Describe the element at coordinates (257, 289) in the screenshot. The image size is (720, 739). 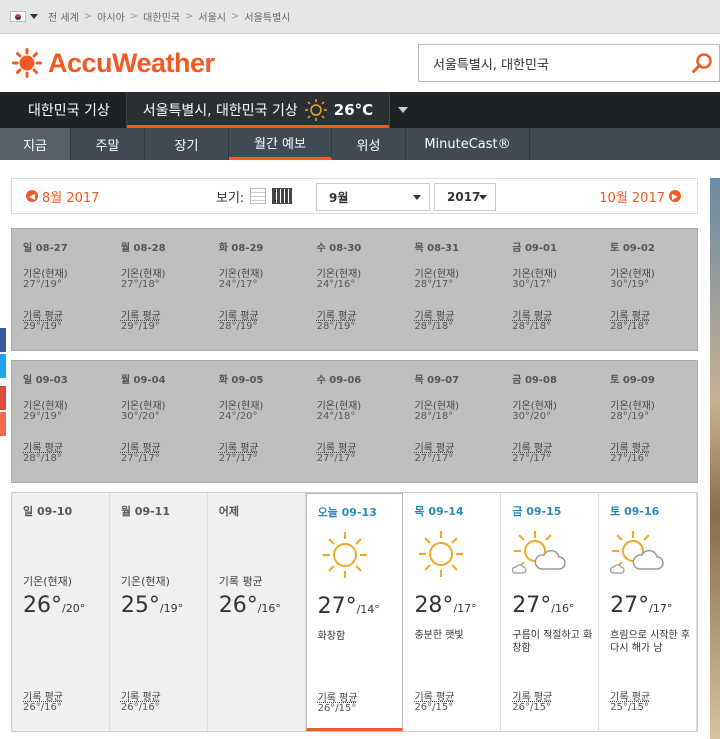
I see `day-cell: 화 08-29 기온(현재) 24°/17° 기록 평균 28°/19°` at that location.